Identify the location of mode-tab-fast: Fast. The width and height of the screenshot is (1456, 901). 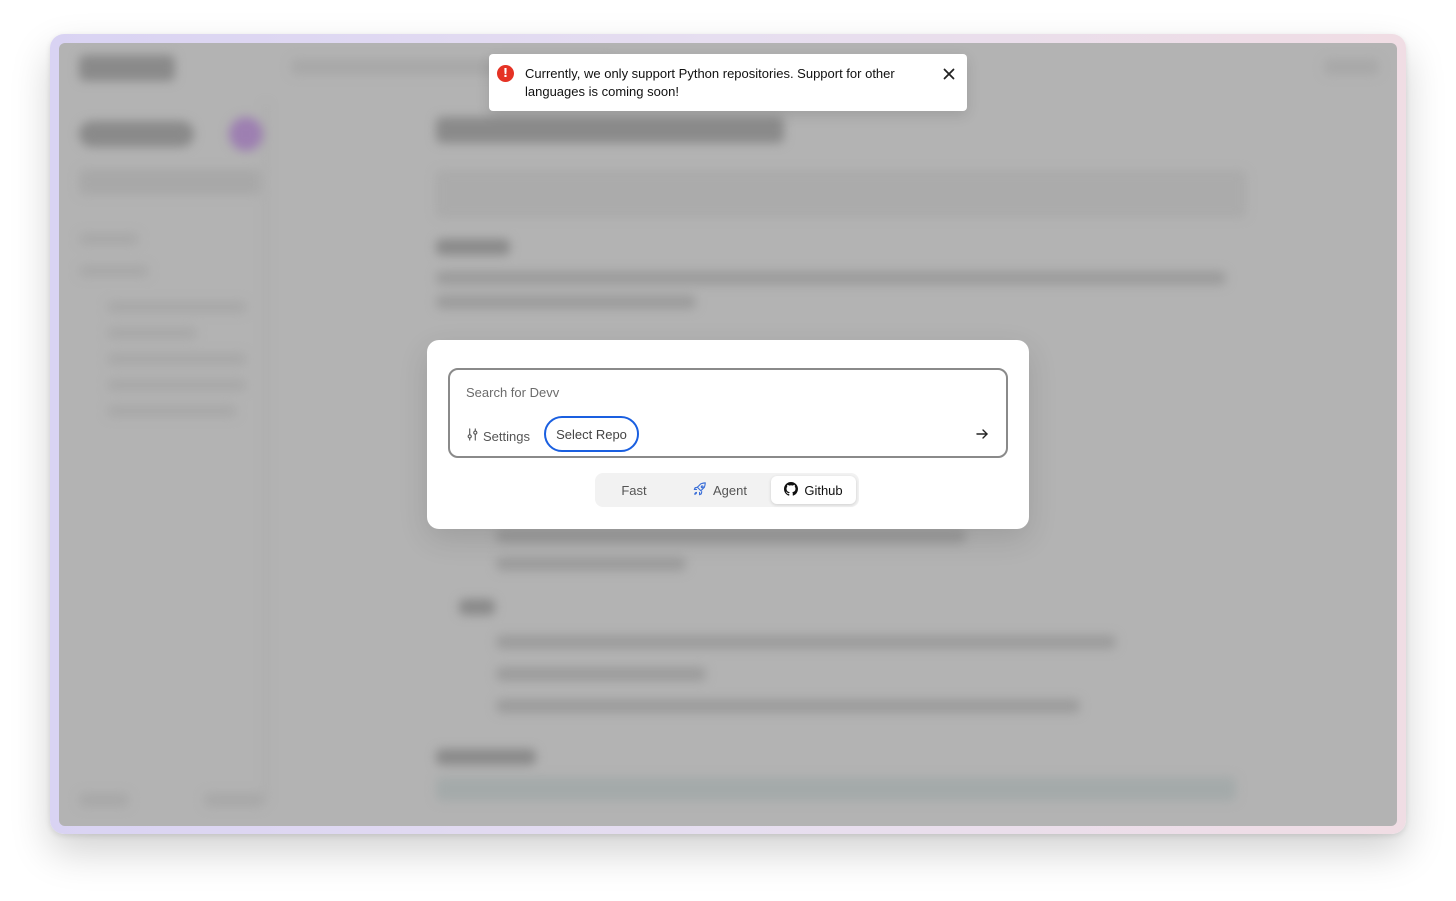
(634, 490).